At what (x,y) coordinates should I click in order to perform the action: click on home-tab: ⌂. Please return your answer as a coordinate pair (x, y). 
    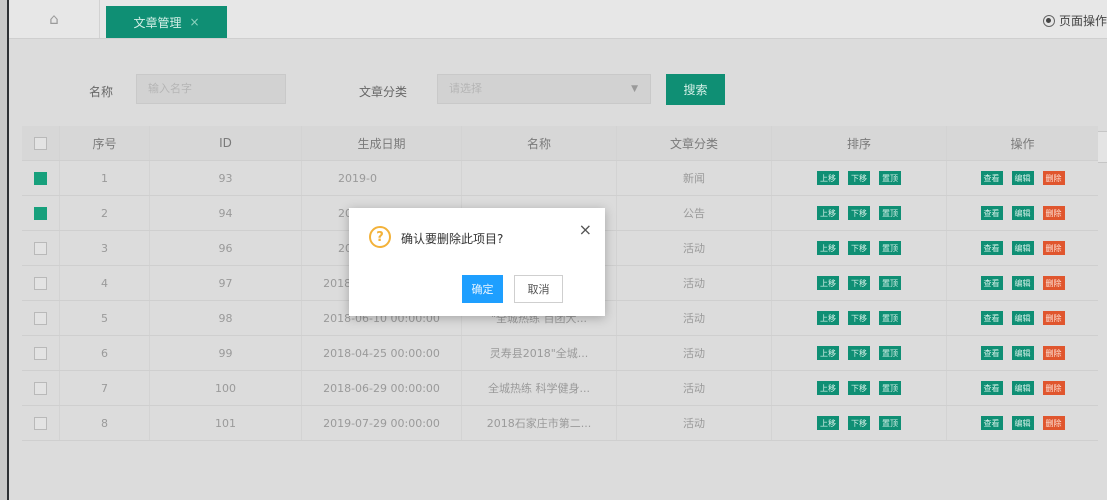
    Looking at the image, I should click on (54, 19).